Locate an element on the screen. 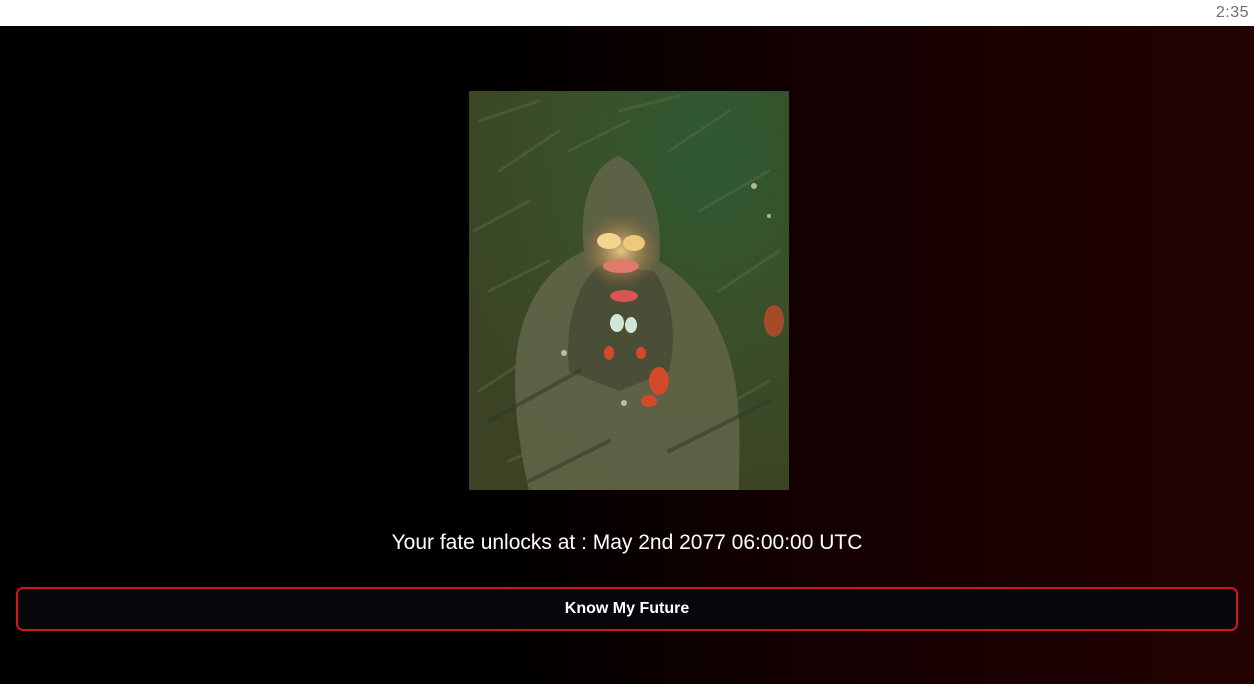 This screenshot has height=684, width=1254. status-bar: 2:35 is located at coordinates (627, 13).